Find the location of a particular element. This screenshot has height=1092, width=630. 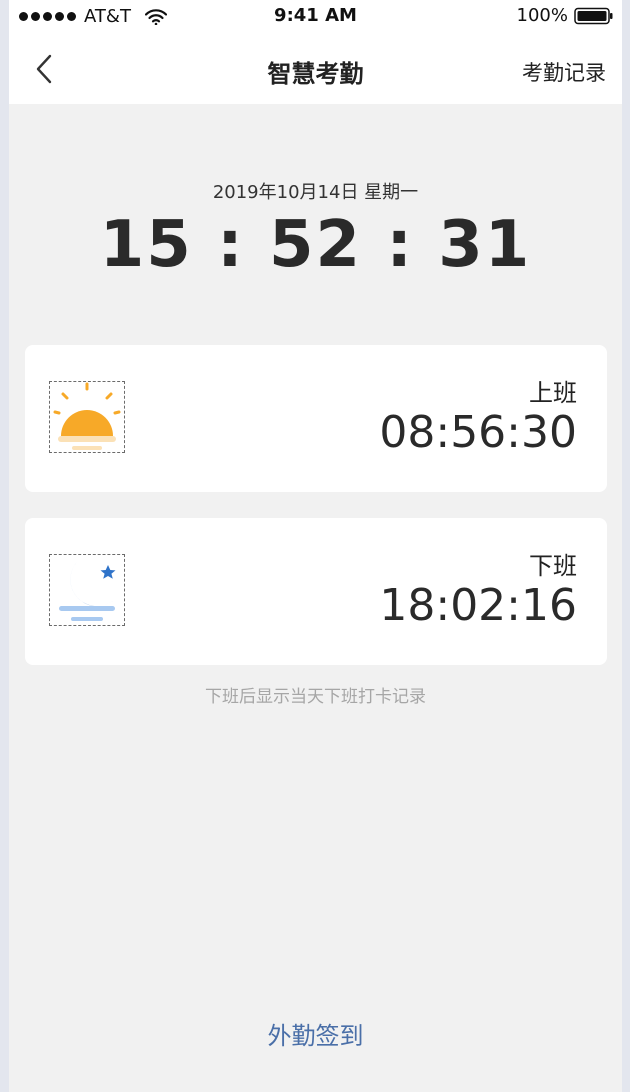

checkout-time: 18:02:16 is located at coordinates (478, 605).